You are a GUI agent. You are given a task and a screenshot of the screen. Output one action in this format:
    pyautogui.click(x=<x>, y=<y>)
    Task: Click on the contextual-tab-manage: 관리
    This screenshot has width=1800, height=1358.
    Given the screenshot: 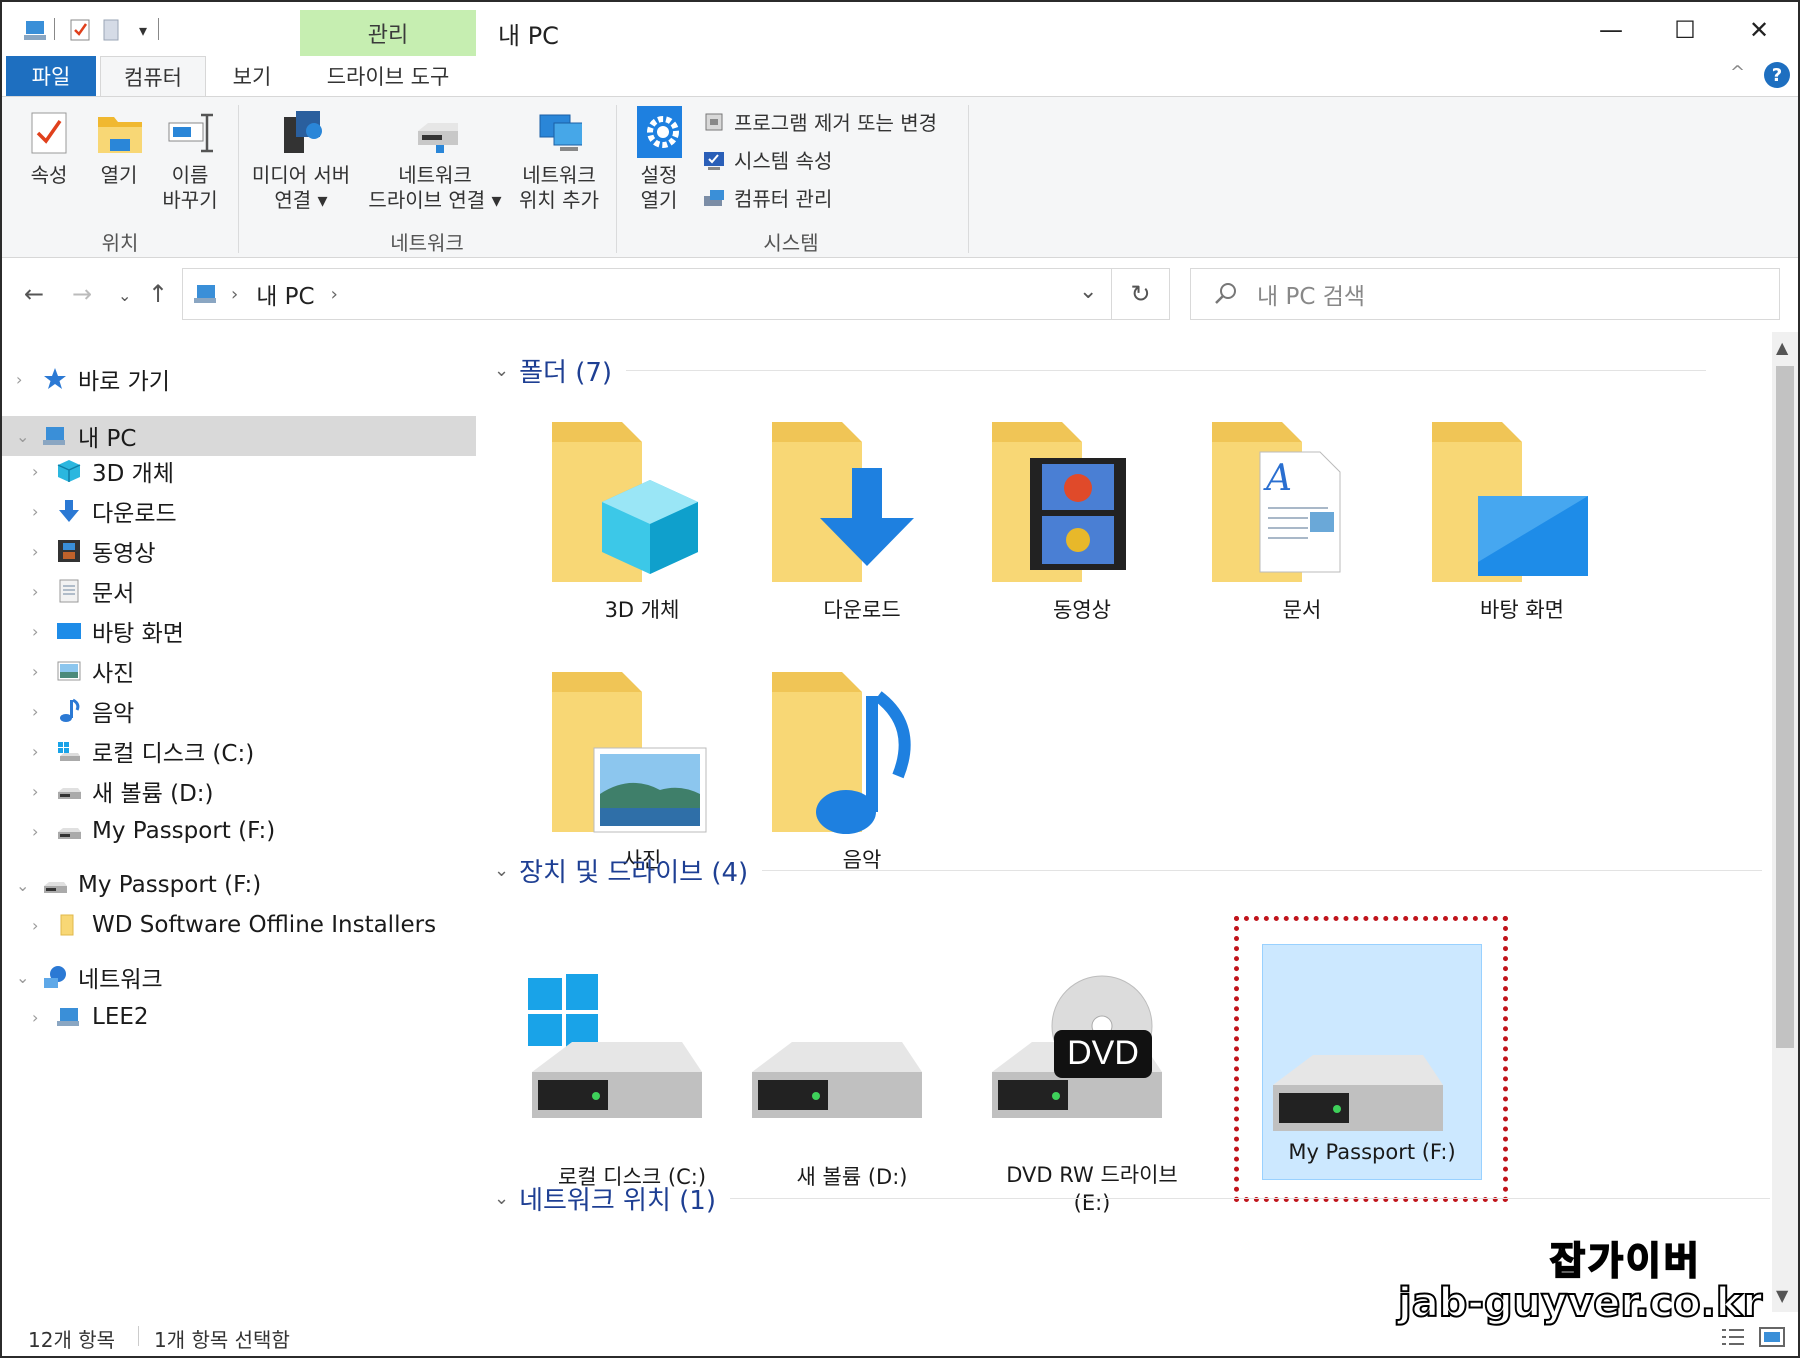 What is the action you would take?
    pyautogui.click(x=388, y=33)
    